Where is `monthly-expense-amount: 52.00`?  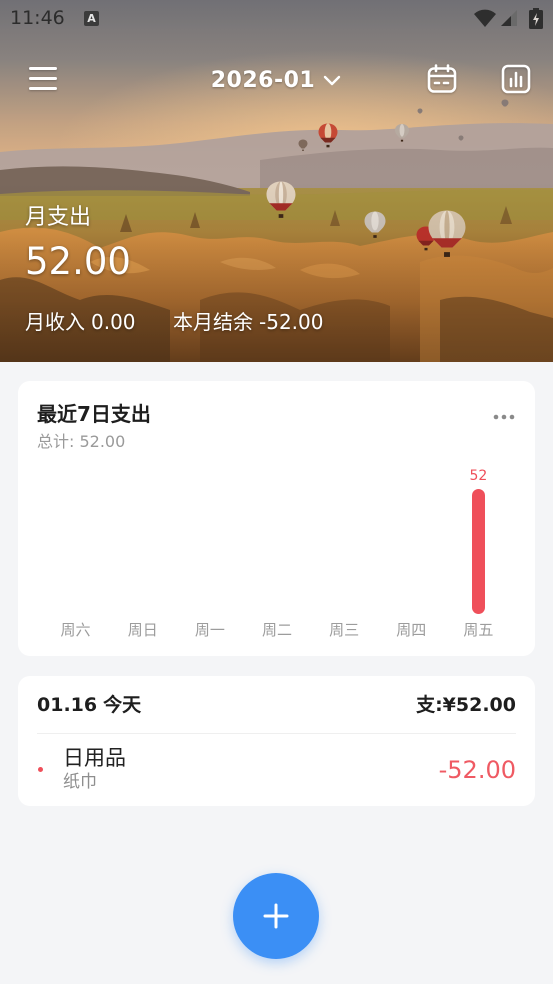
monthly-expense-amount: 52.00 is located at coordinates (78, 261).